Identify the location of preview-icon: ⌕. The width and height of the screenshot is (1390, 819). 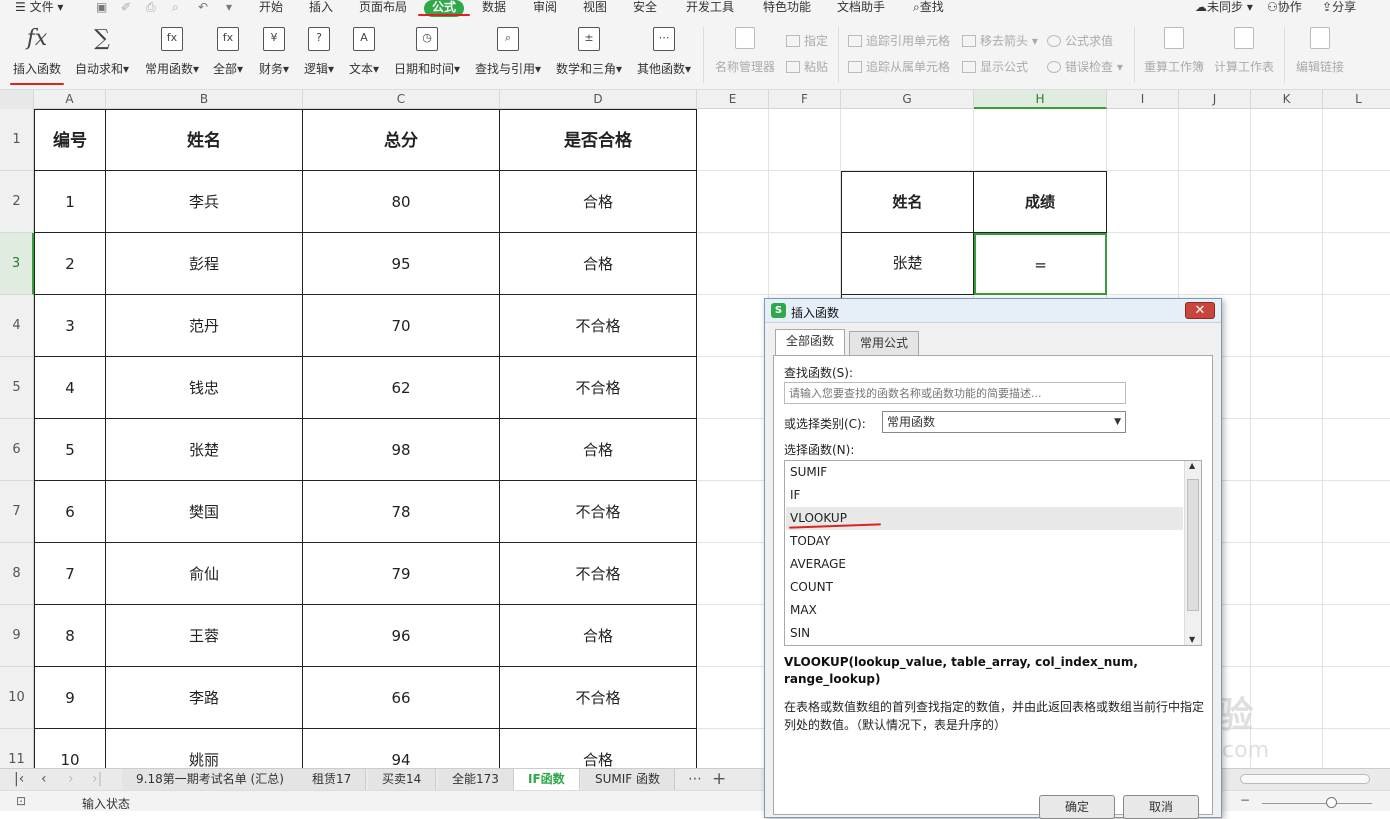
(175, 8).